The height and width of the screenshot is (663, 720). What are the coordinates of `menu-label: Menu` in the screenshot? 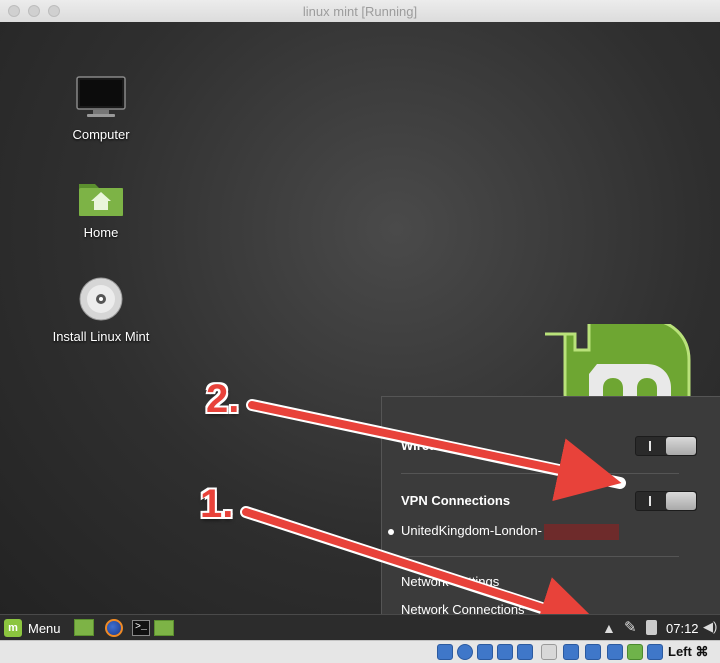 It's located at (44, 628).